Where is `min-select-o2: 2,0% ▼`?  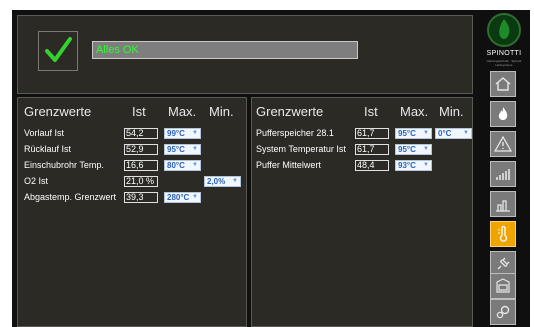 min-select-o2: 2,0% ▼ is located at coordinates (222, 181).